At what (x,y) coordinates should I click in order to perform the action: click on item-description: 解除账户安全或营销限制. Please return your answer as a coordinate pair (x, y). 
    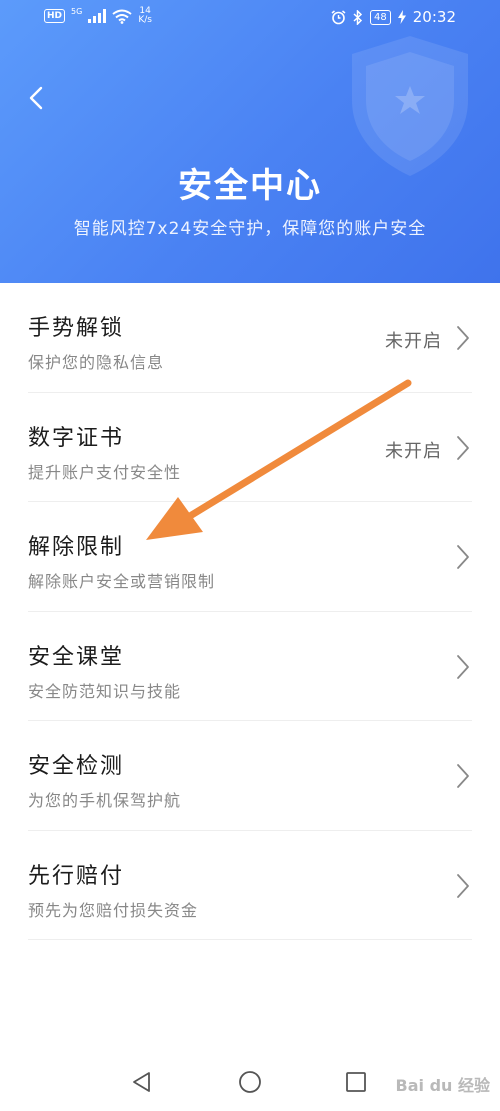
    Looking at the image, I should click on (122, 581).